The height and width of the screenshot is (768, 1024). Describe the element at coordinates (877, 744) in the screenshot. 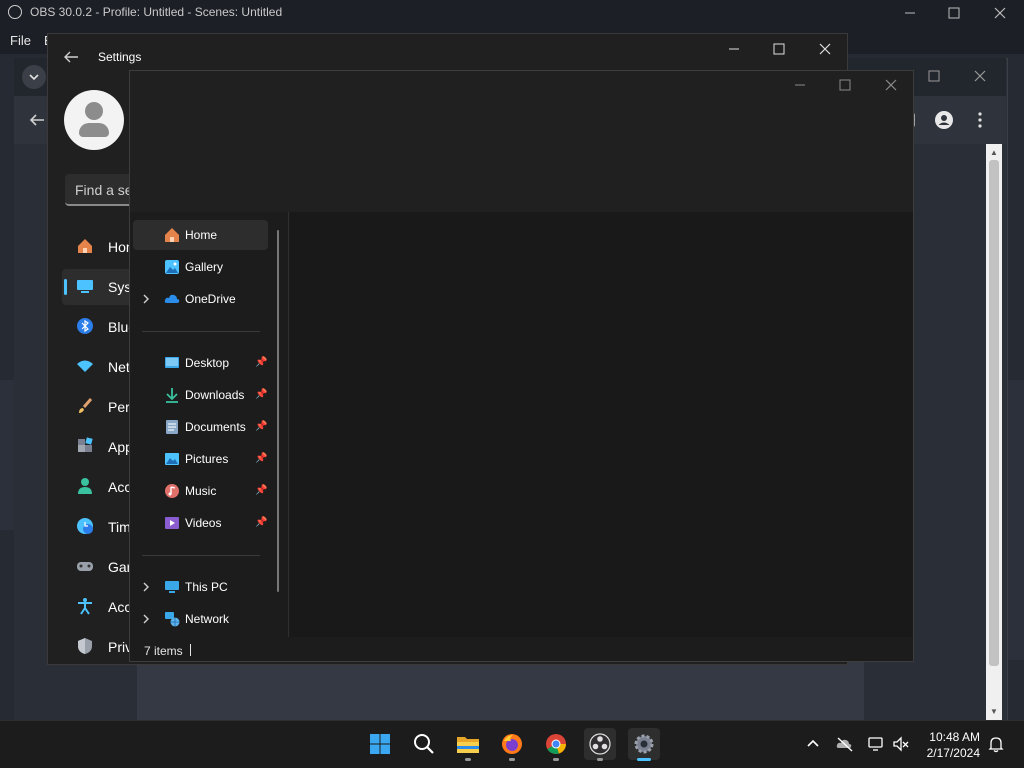

I see `network-status-icon` at that location.